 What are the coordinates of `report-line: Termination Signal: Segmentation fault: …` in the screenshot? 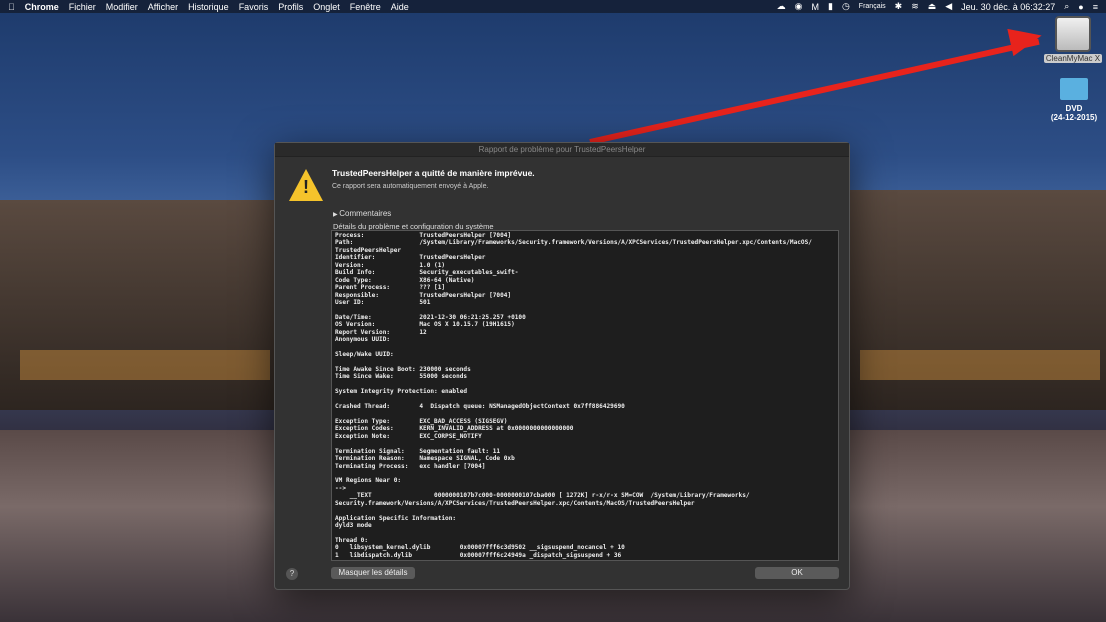 It's located at (418, 451).